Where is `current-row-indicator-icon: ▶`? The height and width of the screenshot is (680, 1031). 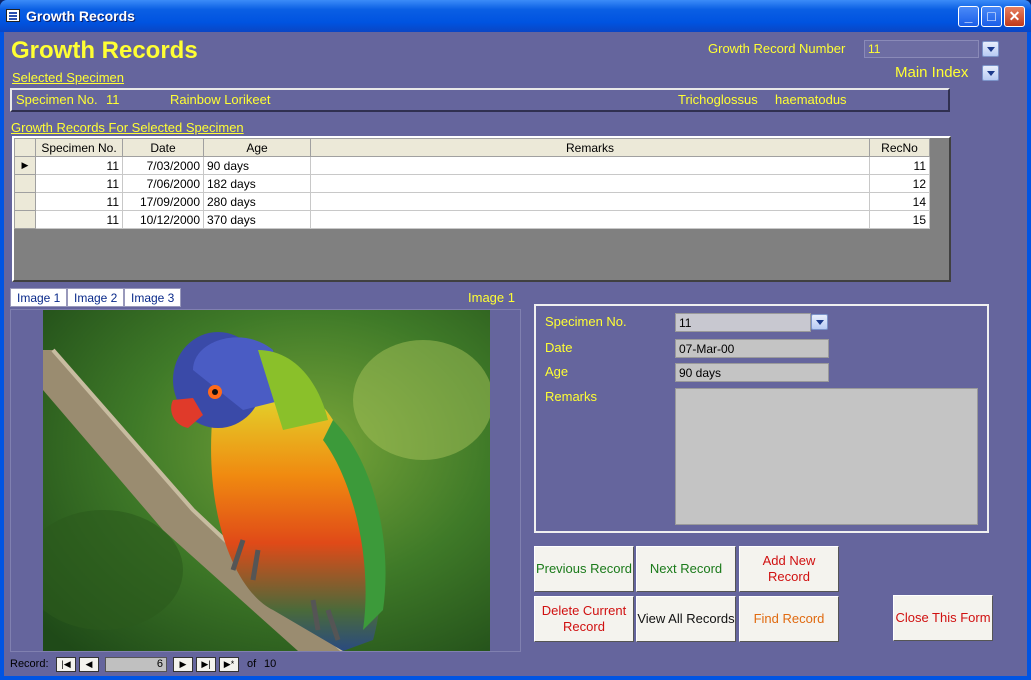
current-row-indicator-icon: ▶ is located at coordinates (25, 165).